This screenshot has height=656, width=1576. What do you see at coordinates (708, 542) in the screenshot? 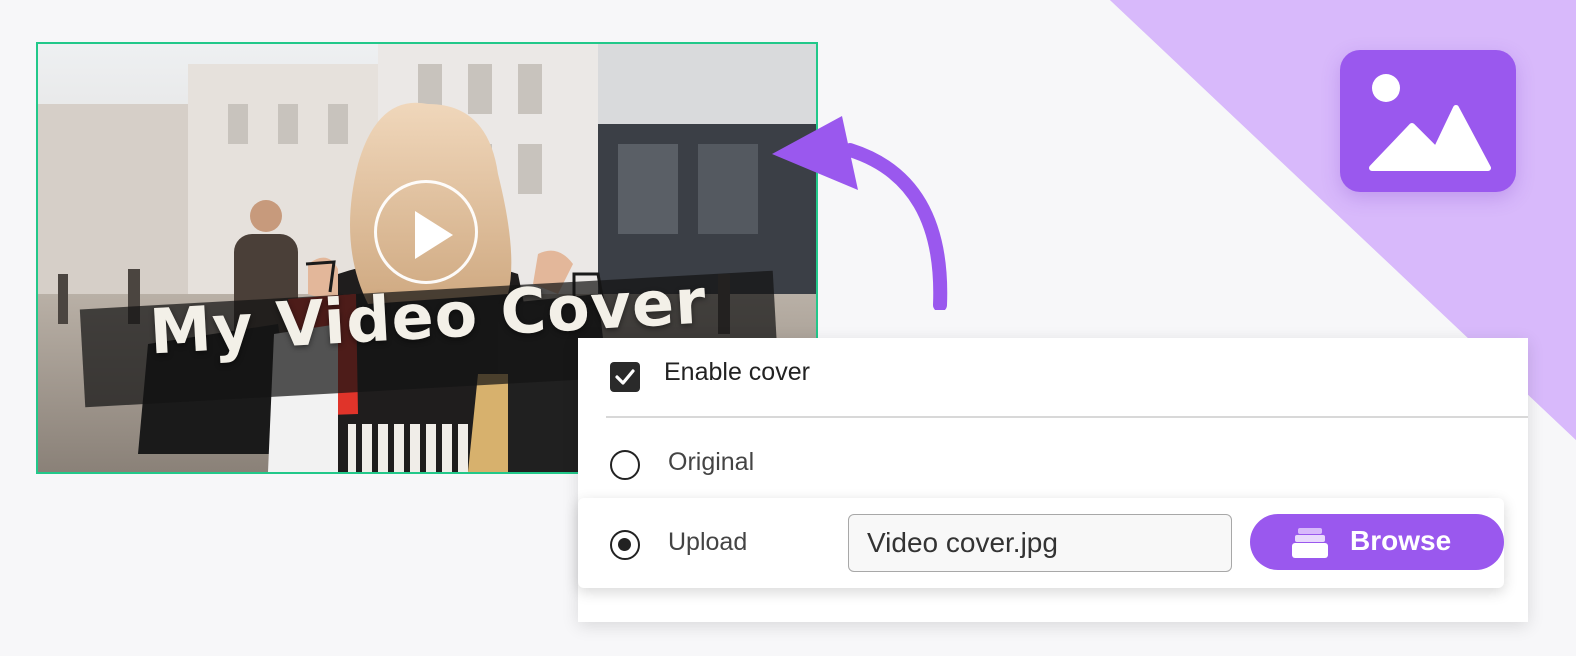
I see `upload-label: Upload` at bounding box center [708, 542].